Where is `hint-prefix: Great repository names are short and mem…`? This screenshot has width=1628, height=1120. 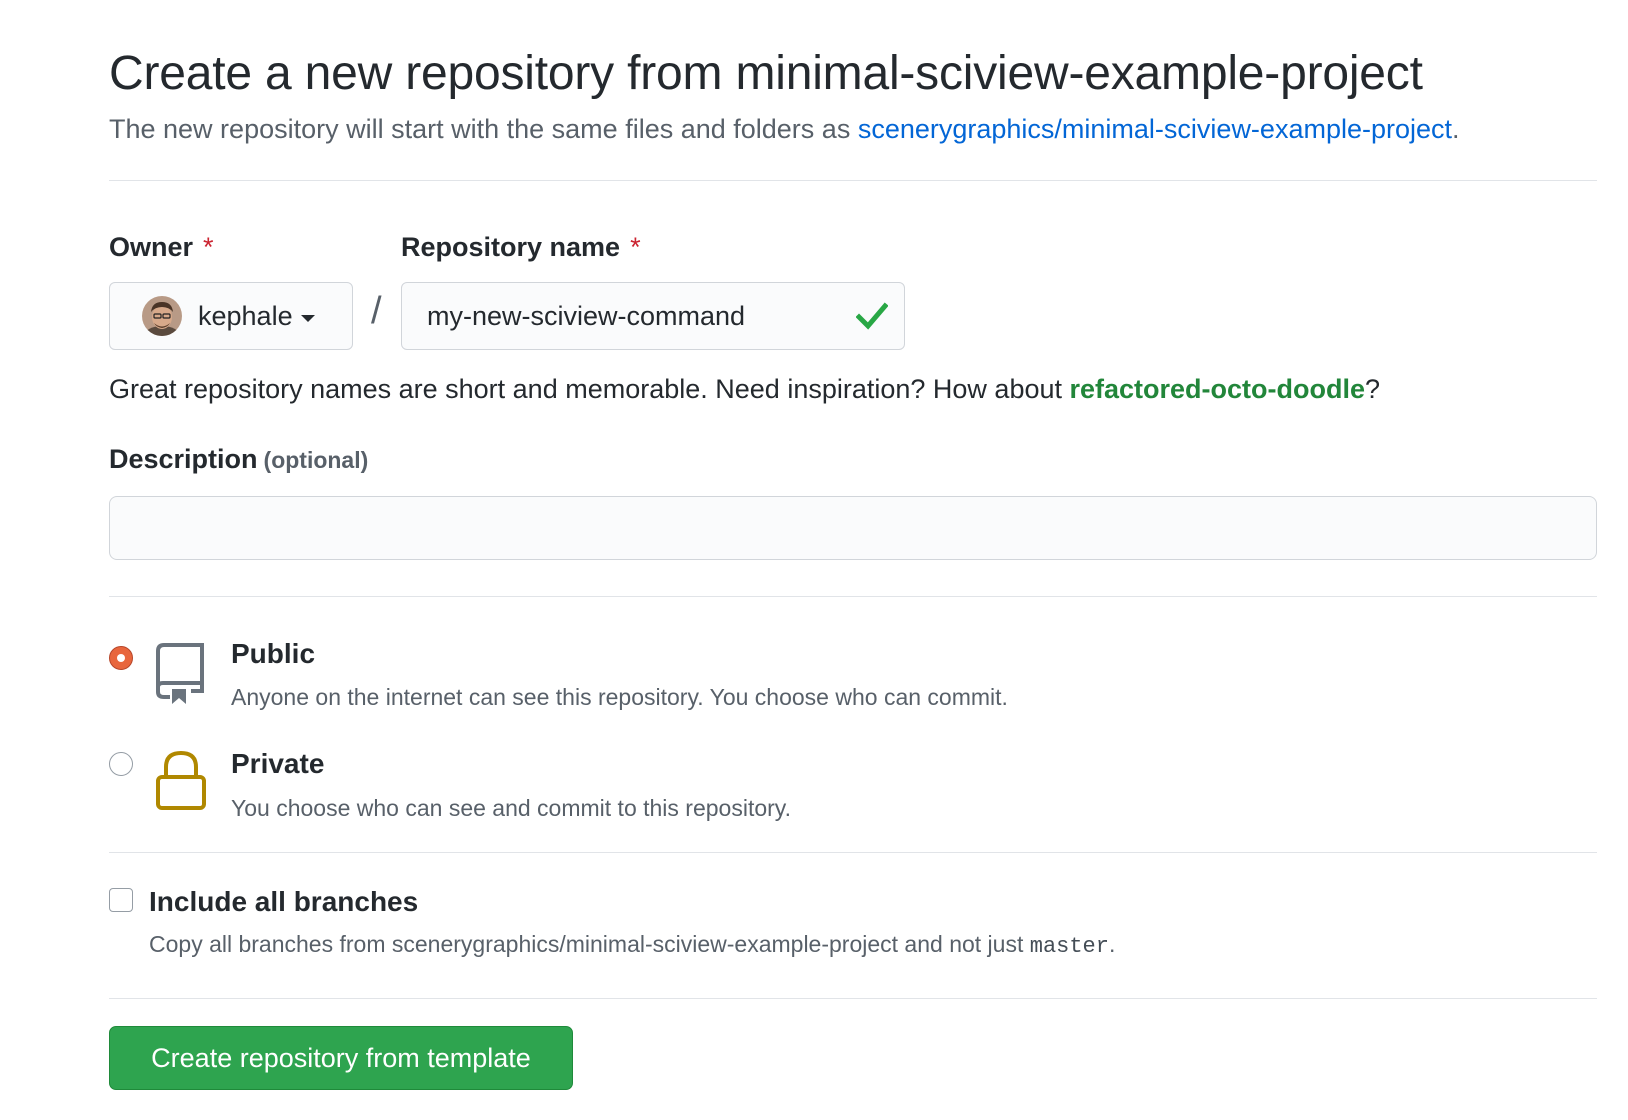 hint-prefix: Great repository names are short and mem… is located at coordinates (589, 389).